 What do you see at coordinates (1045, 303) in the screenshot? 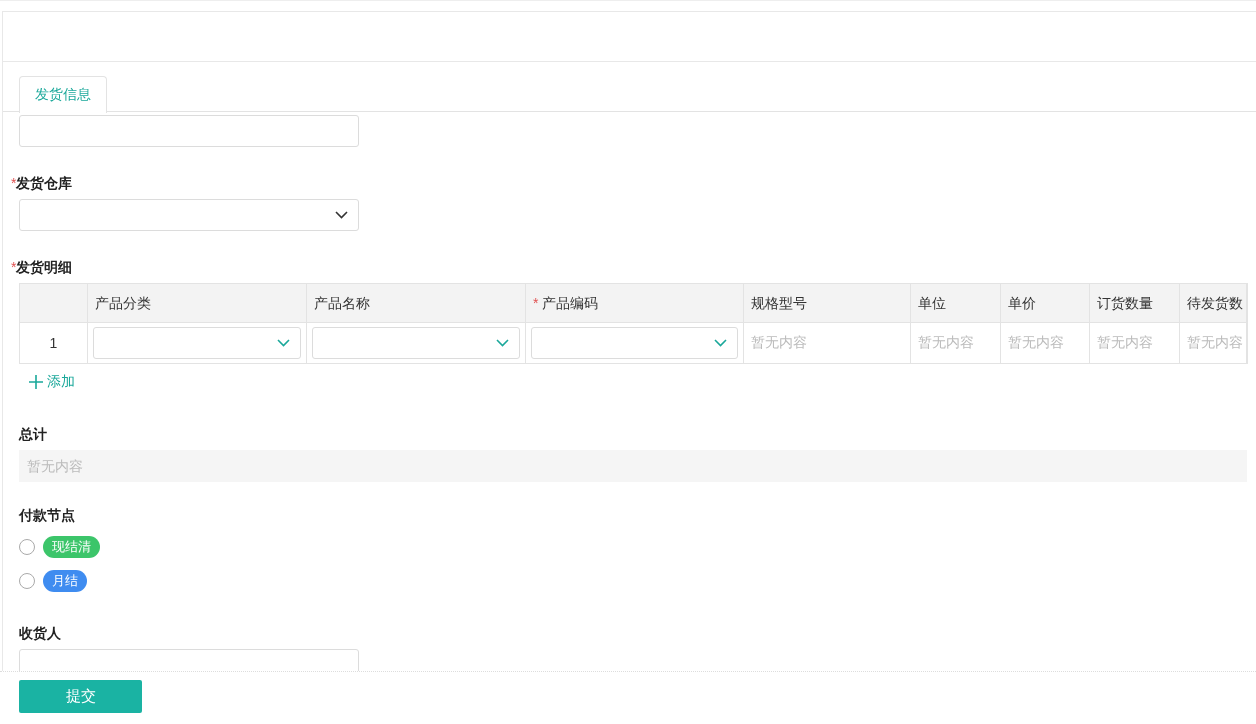
I see `column-header: 单价` at bounding box center [1045, 303].